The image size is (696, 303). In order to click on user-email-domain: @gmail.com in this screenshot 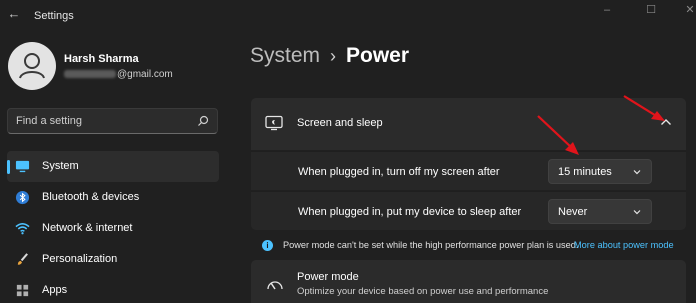, I will do `click(145, 74)`.